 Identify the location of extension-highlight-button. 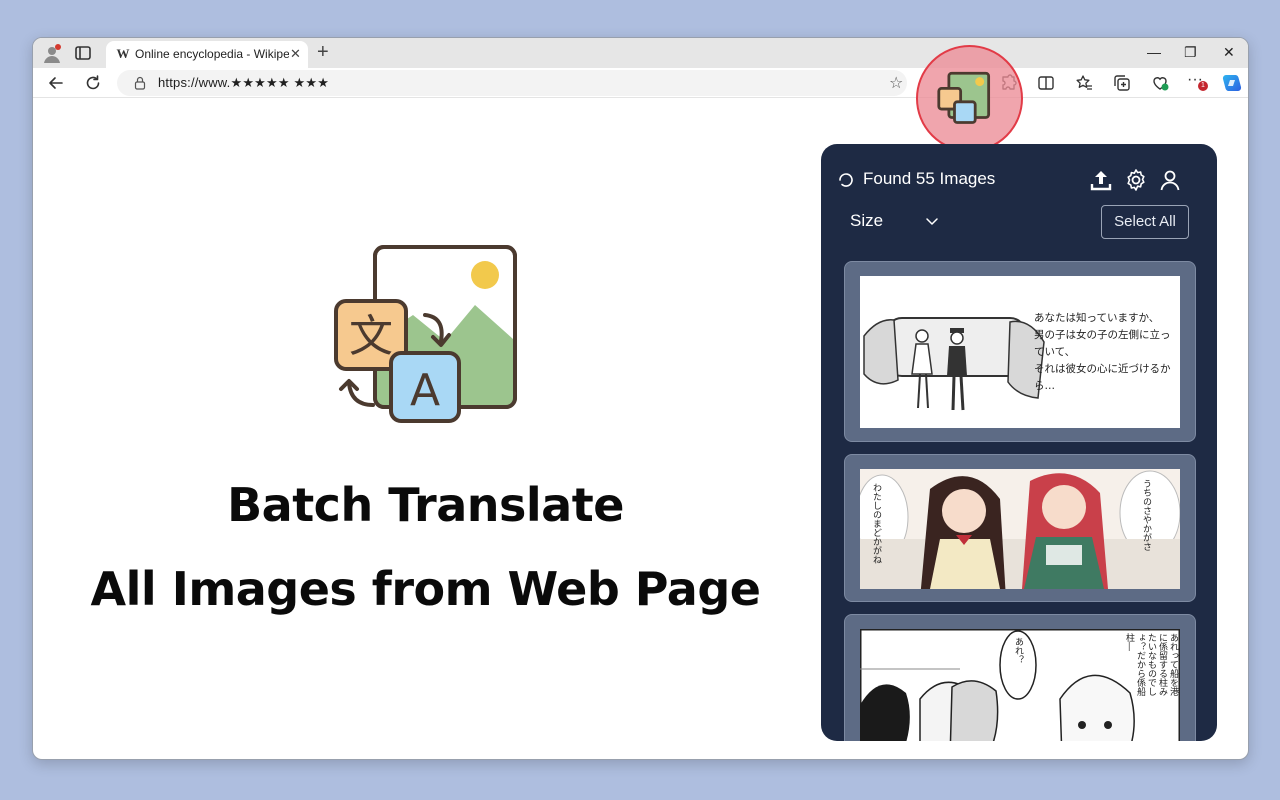
(969, 98).